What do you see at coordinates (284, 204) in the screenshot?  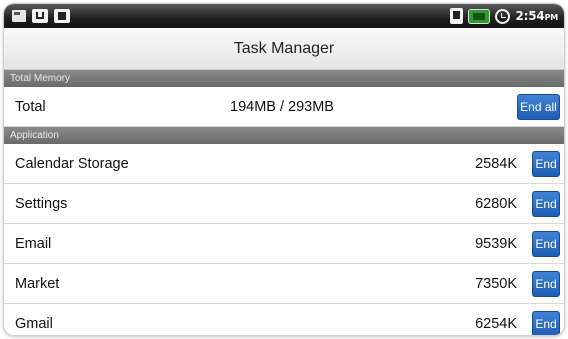 I see `app-row-settings: Settings 6280K End` at bounding box center [284, 204].